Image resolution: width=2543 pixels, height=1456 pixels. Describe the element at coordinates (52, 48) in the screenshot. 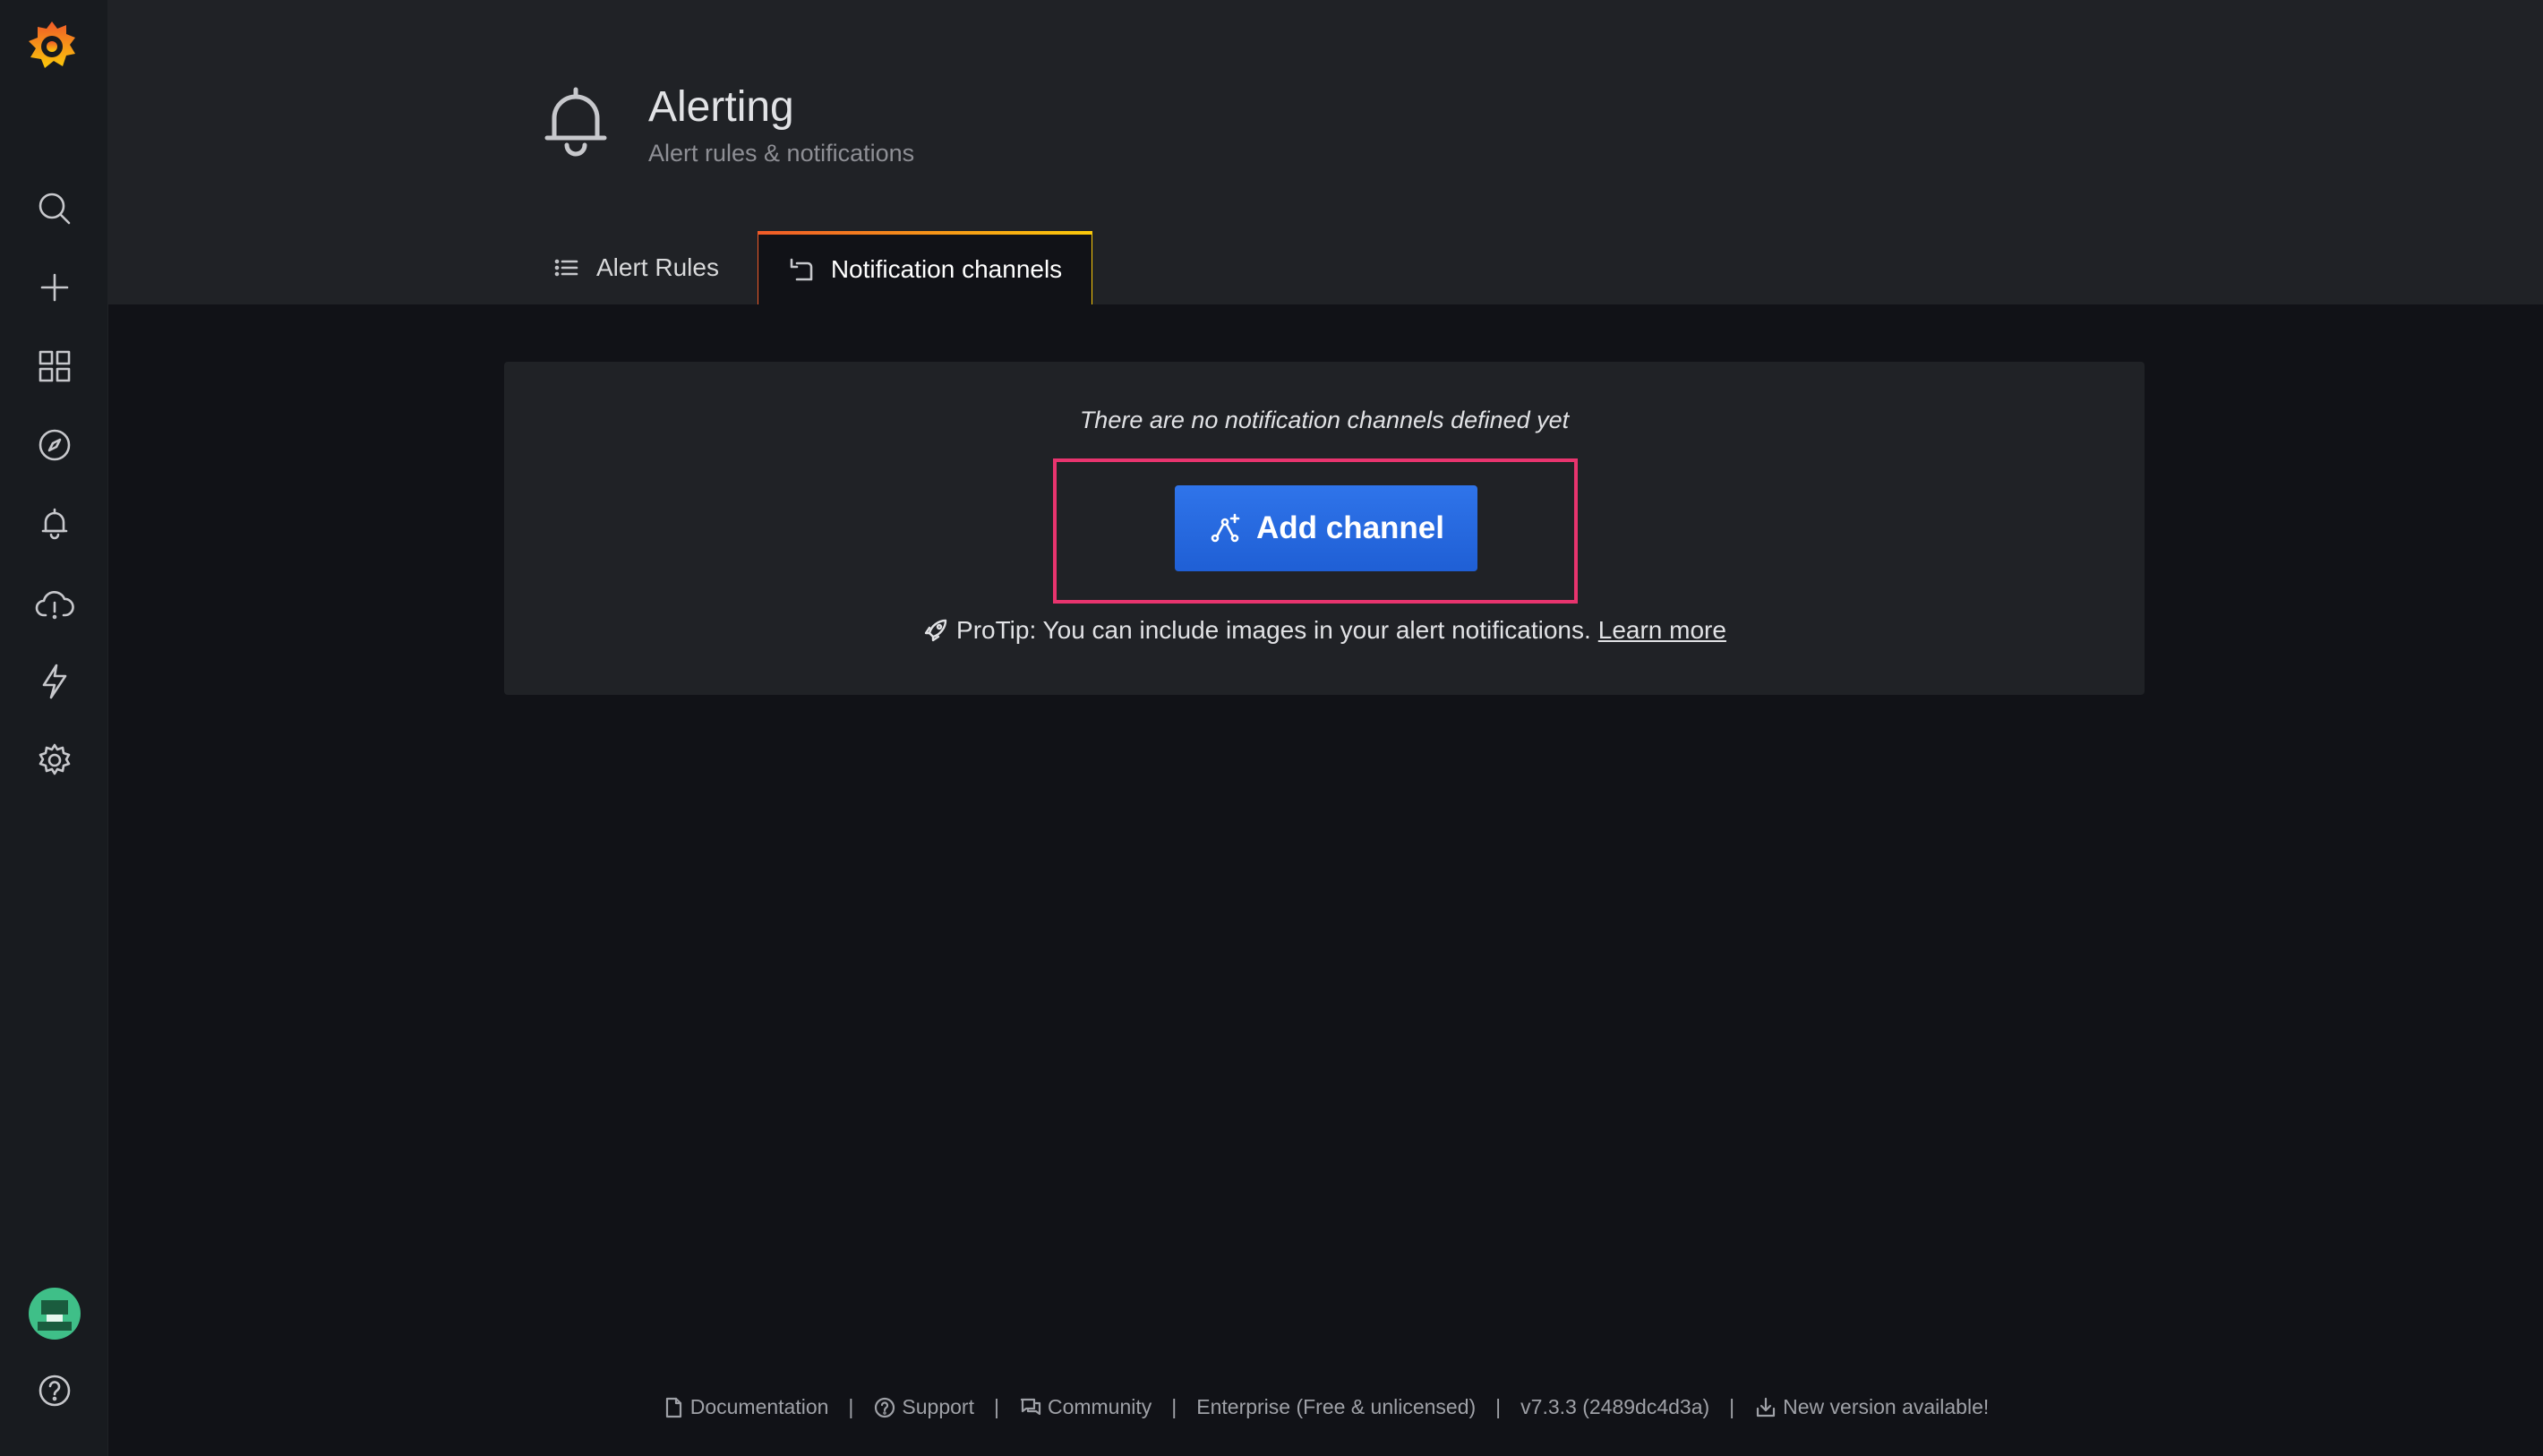

I see `grafana-logo-icon` at that location.